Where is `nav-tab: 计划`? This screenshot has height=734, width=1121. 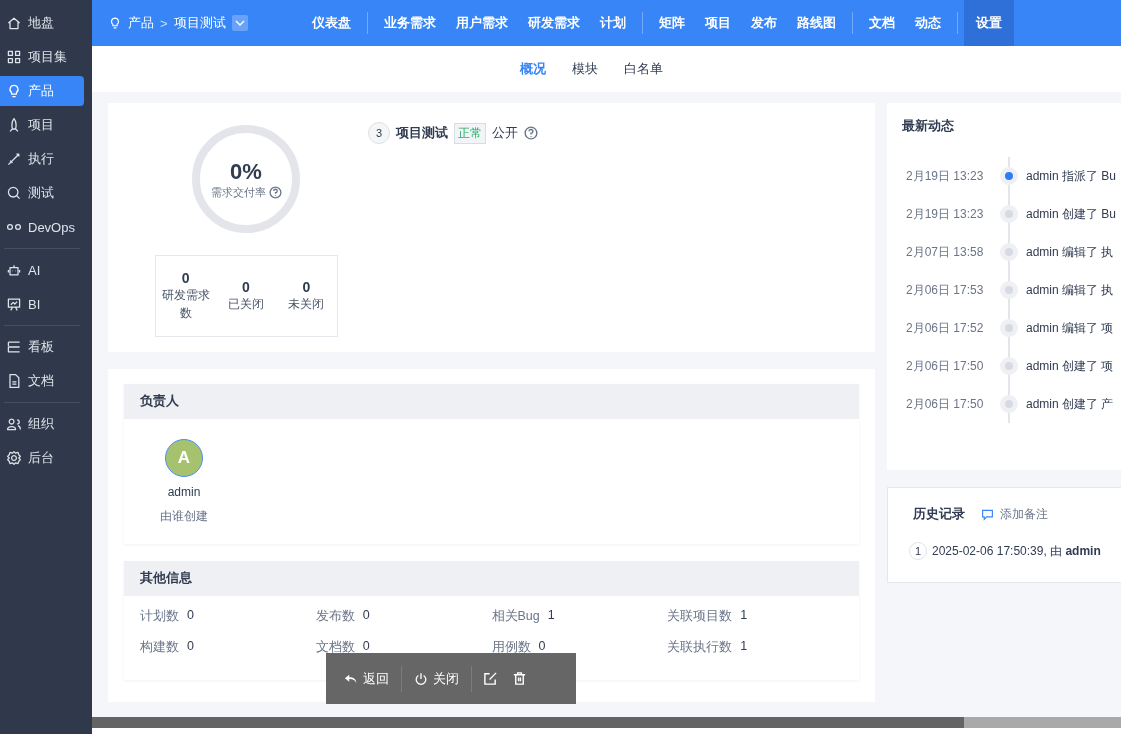 nav-tab: 计划 is located at coordinates (613, 23).